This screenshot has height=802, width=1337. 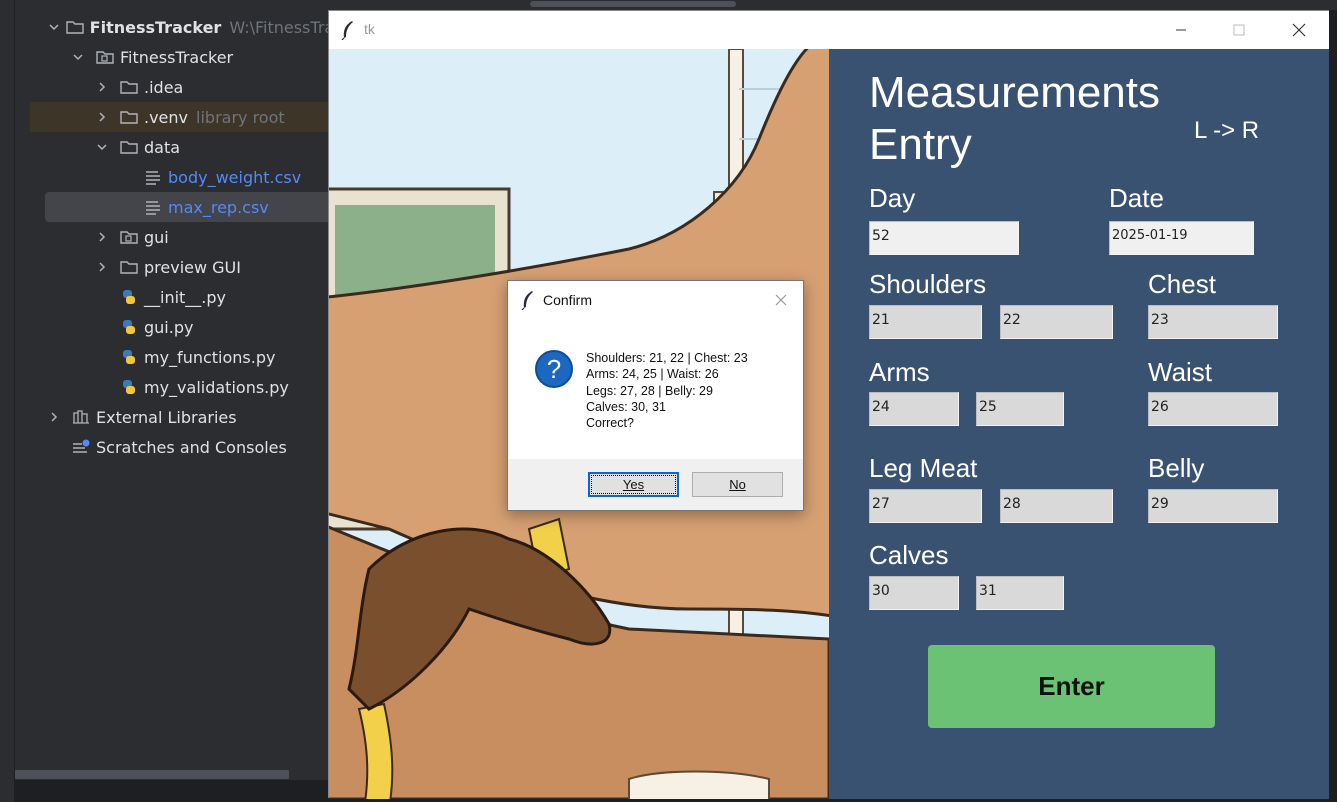 What do you see at coordinates (1213, 506) in the screenshot?
I see `belly-input: 29` at bounding box center [1213, 506].